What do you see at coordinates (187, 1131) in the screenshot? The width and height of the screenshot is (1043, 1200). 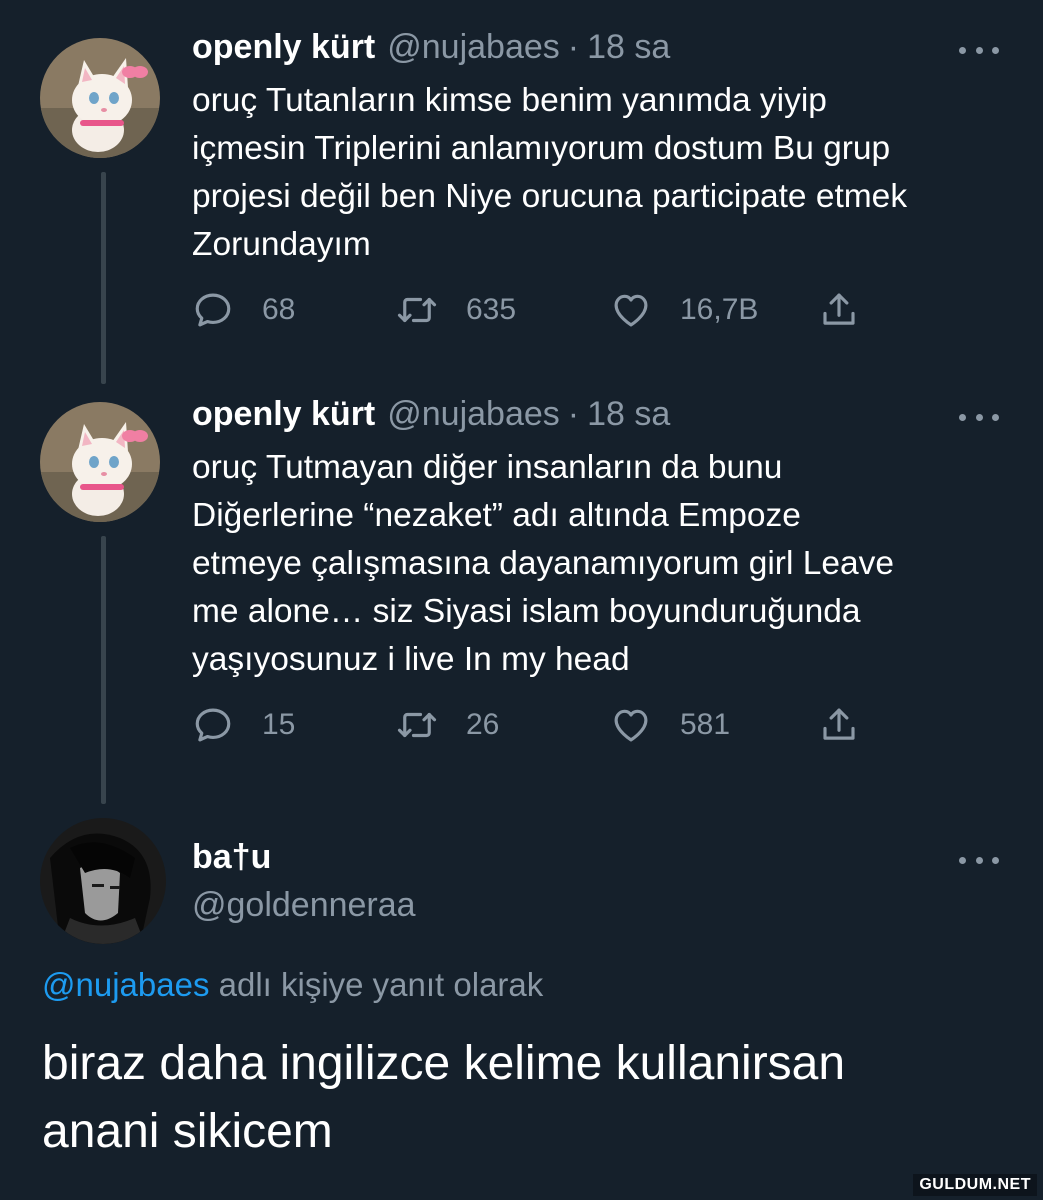 I see `reply-line: anani sikicem` at bounding box center [187, 1131].